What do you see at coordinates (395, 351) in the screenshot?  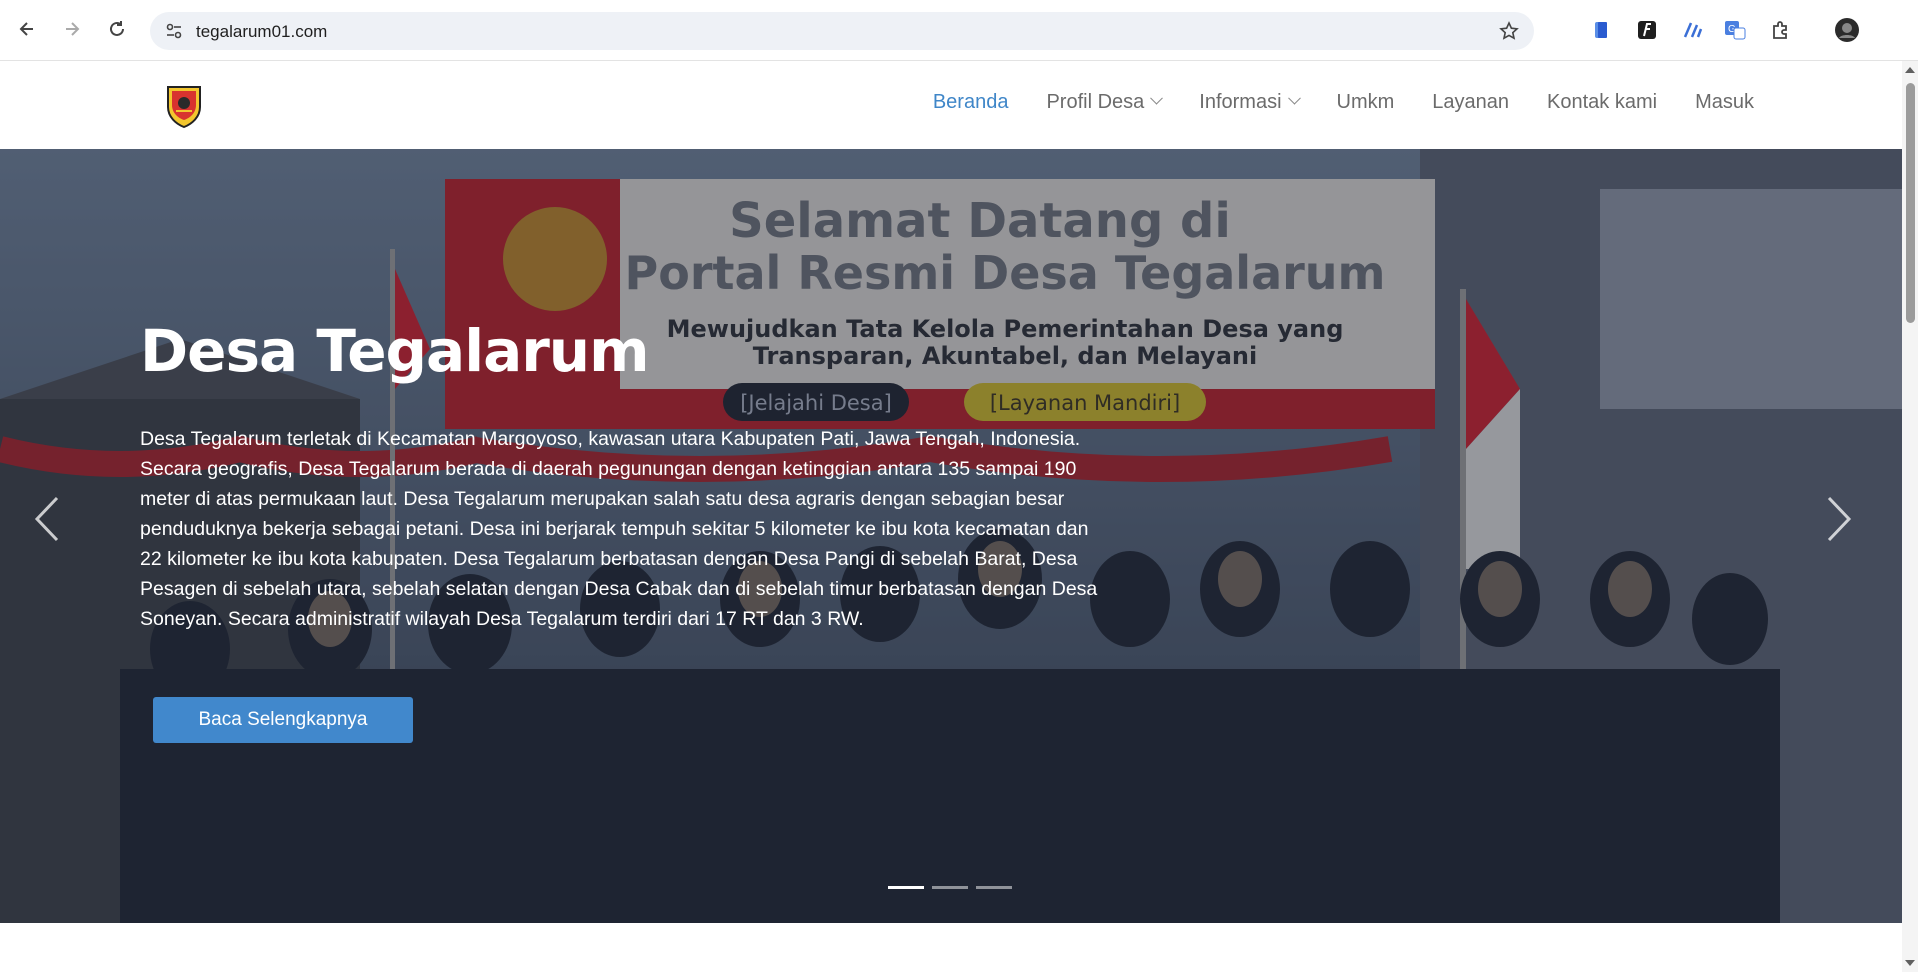 I see `hero-title: Desa Tegalarum` at bounding box center [395, 351].